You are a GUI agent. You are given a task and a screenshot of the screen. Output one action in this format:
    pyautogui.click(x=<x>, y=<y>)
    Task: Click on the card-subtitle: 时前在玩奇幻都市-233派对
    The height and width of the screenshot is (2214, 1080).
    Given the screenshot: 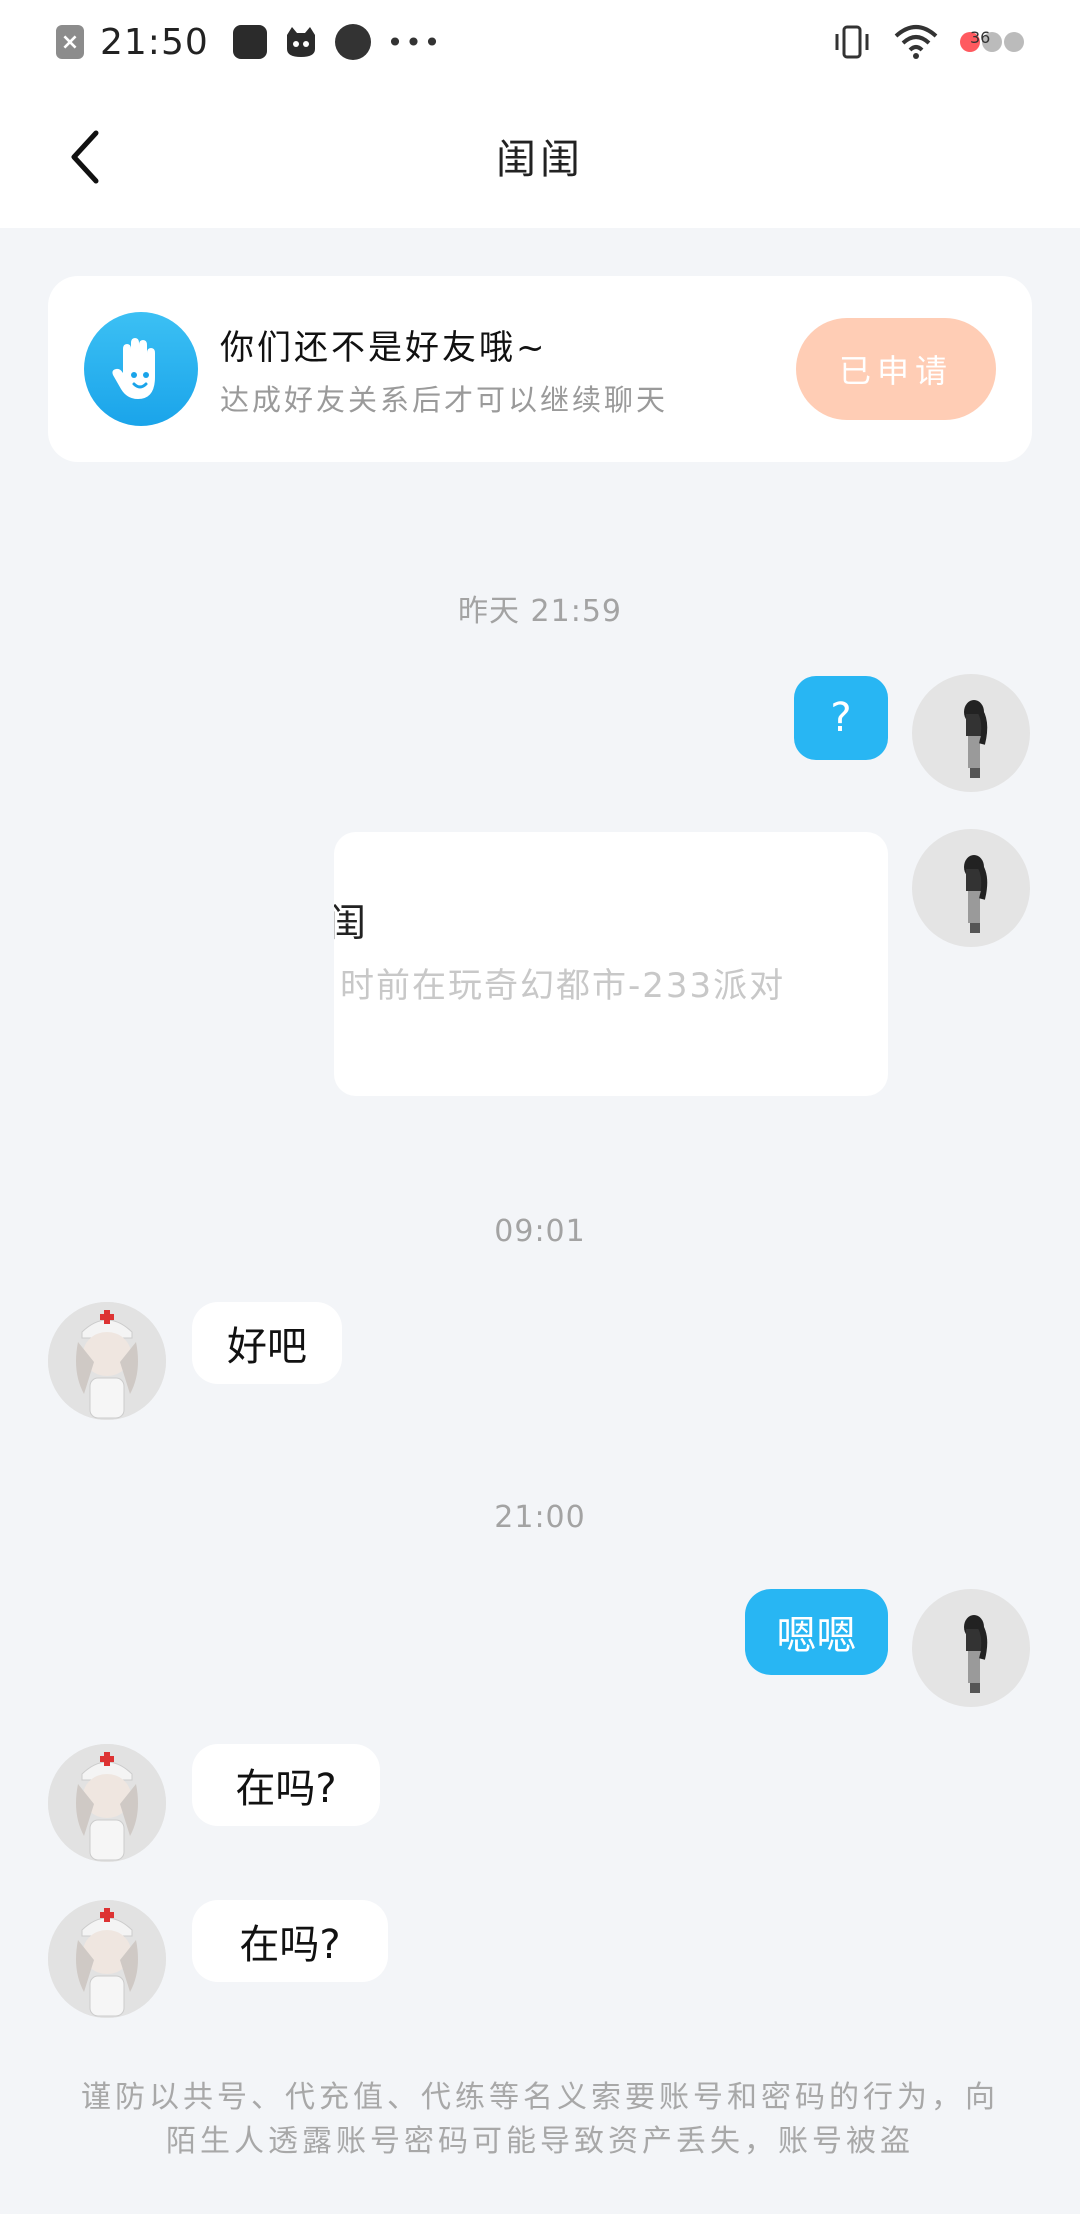 What is the action you would take?
    pyautogui.click(x=563, y=986)
    